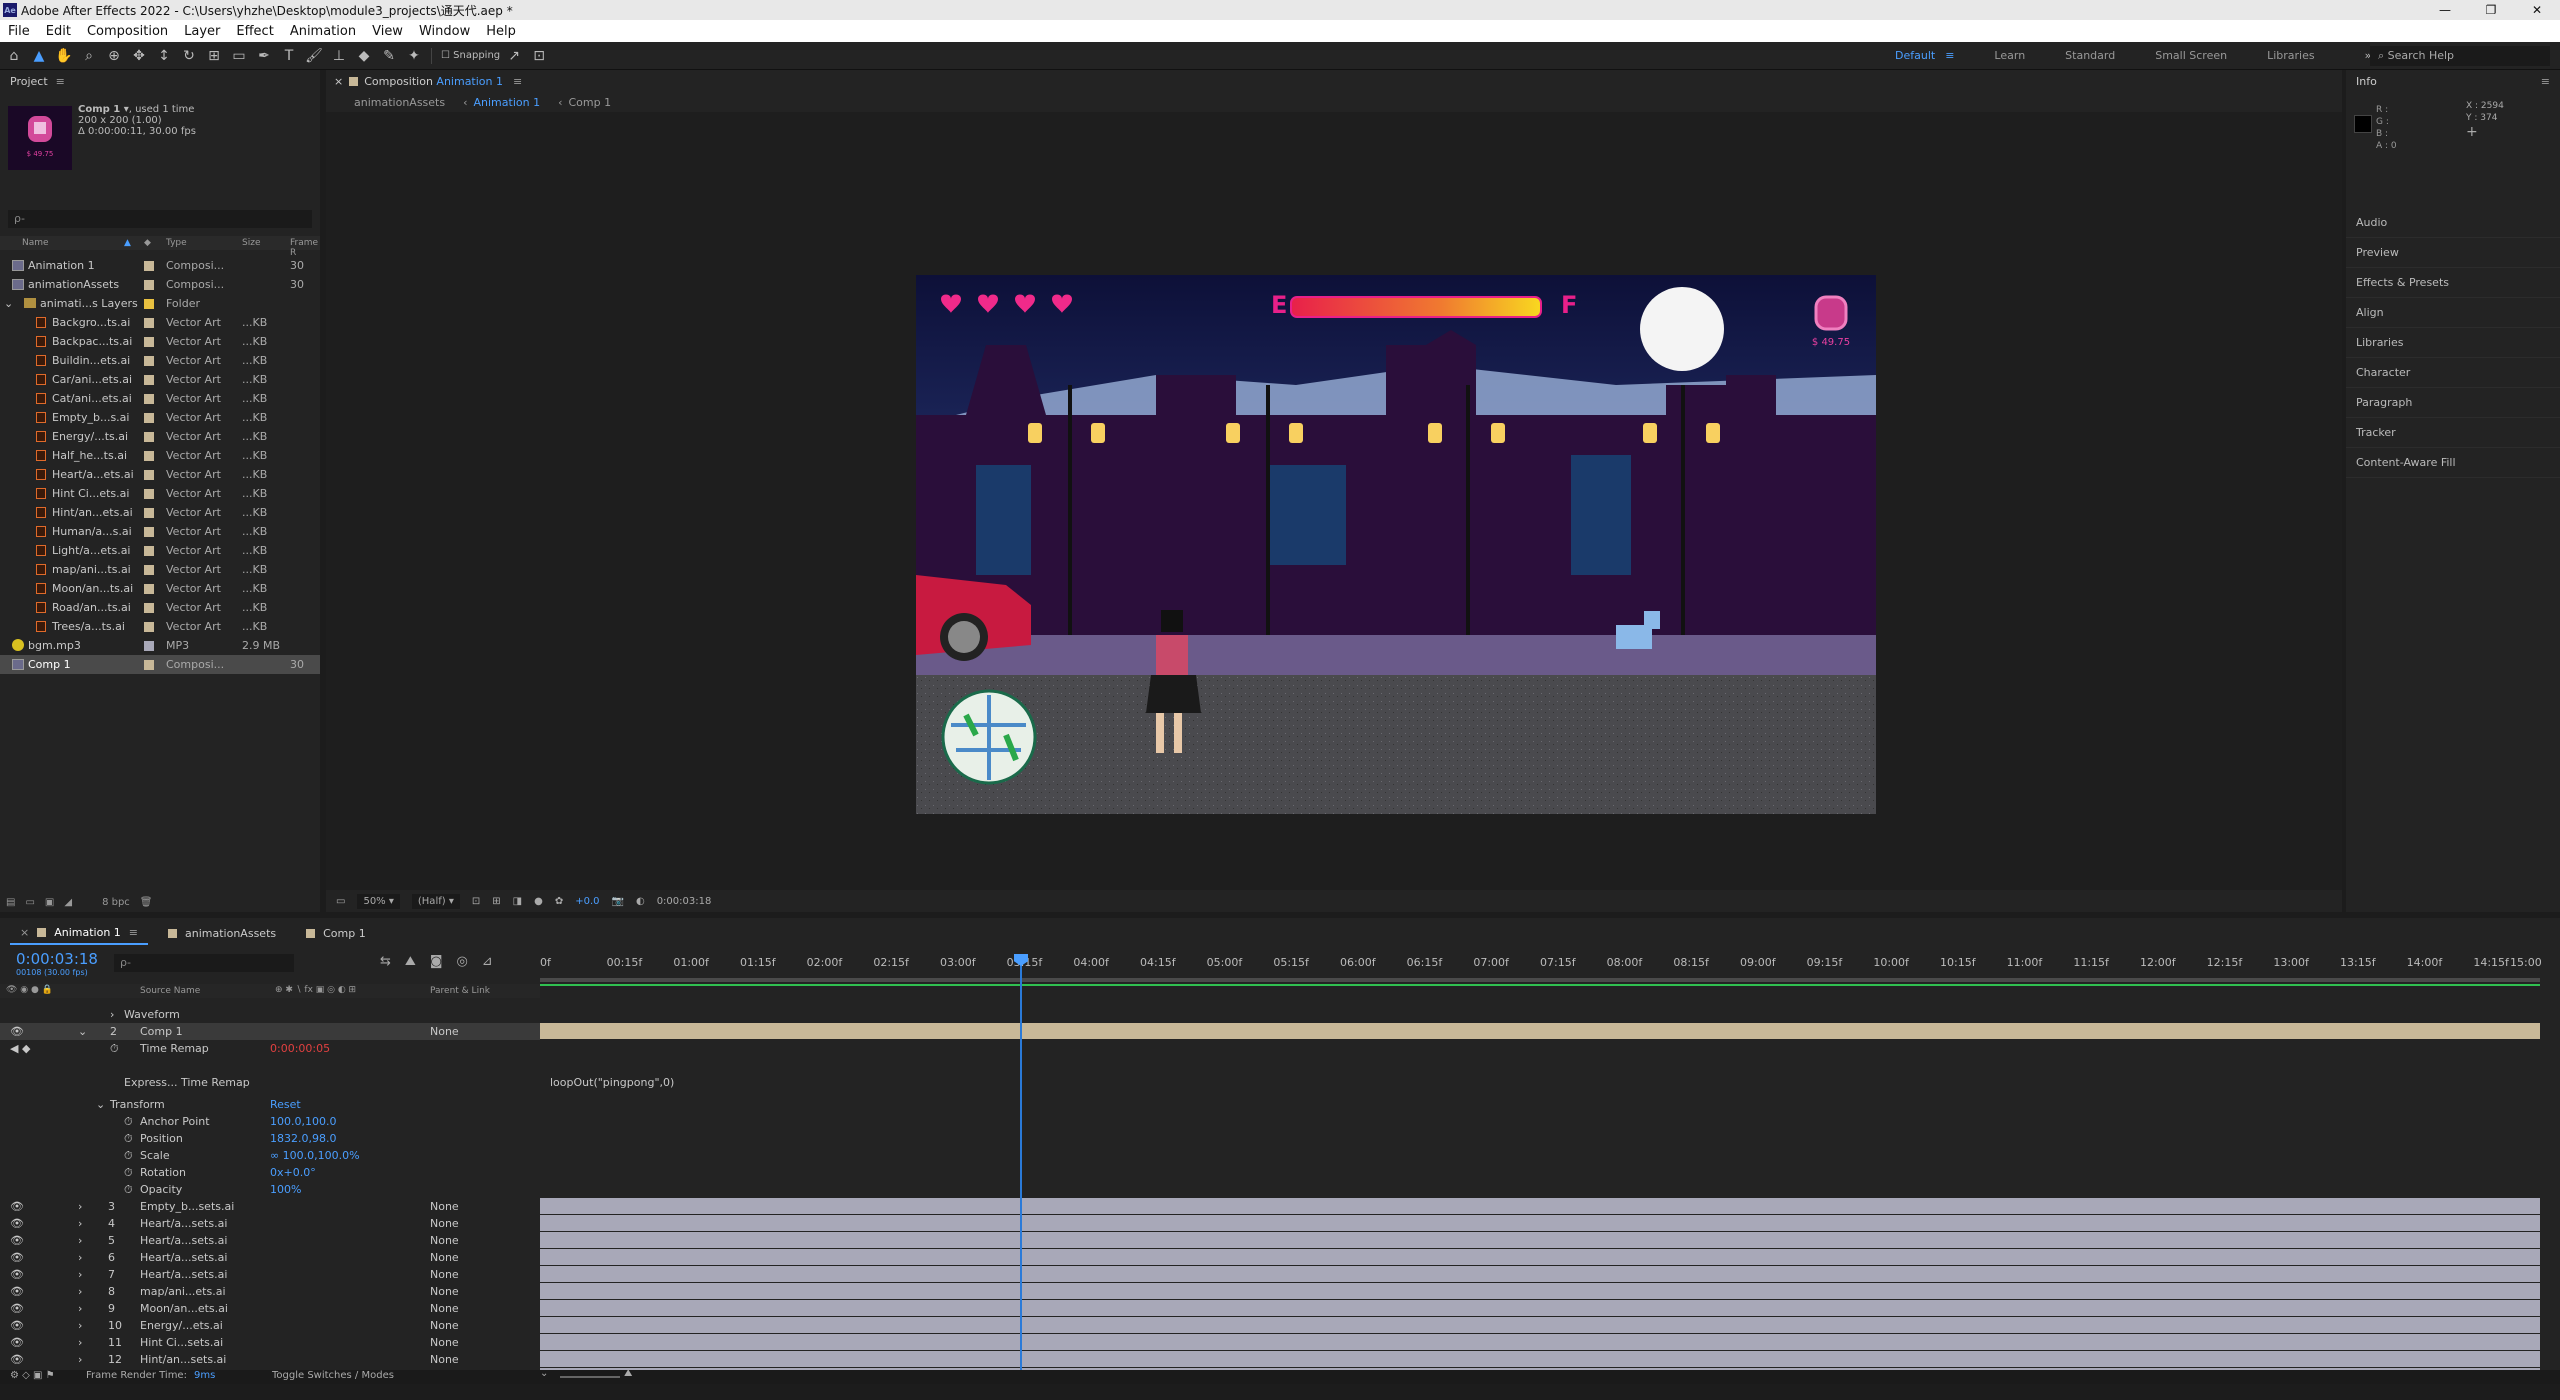 Image resolution: width=2560 pixels, height=1400 pixels. I want to click on panel-preview: Preview, so click(2453, 253).